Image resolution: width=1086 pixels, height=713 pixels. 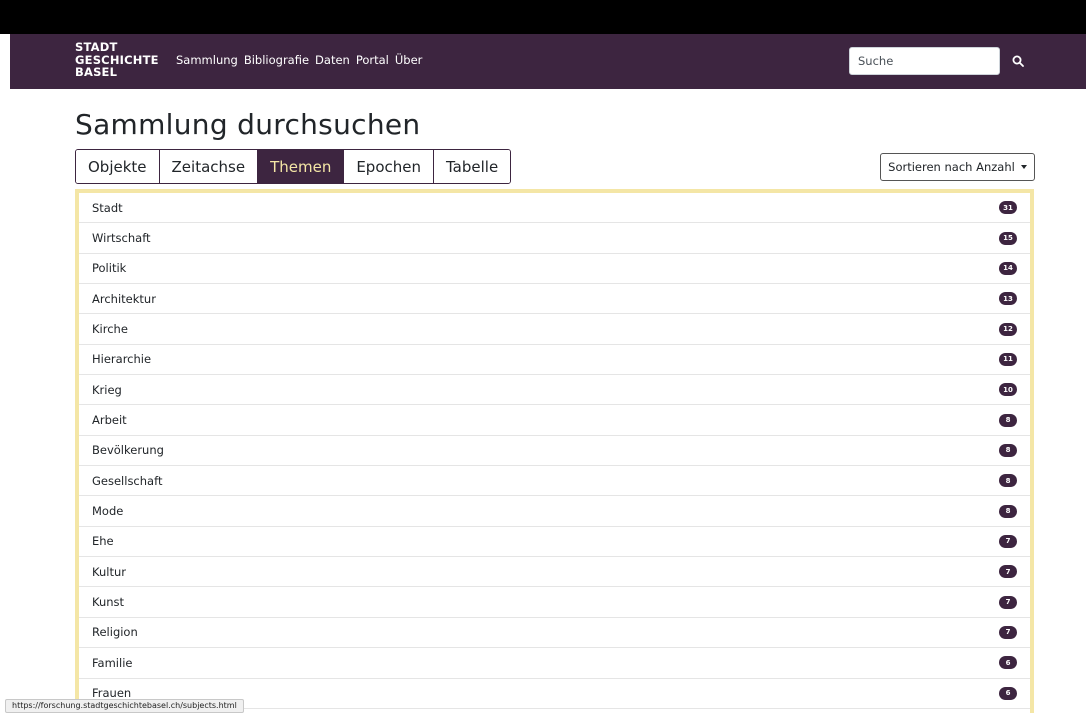 I want to click on tab-zeitachse: Zeitachse, so click(x=209, y=166).